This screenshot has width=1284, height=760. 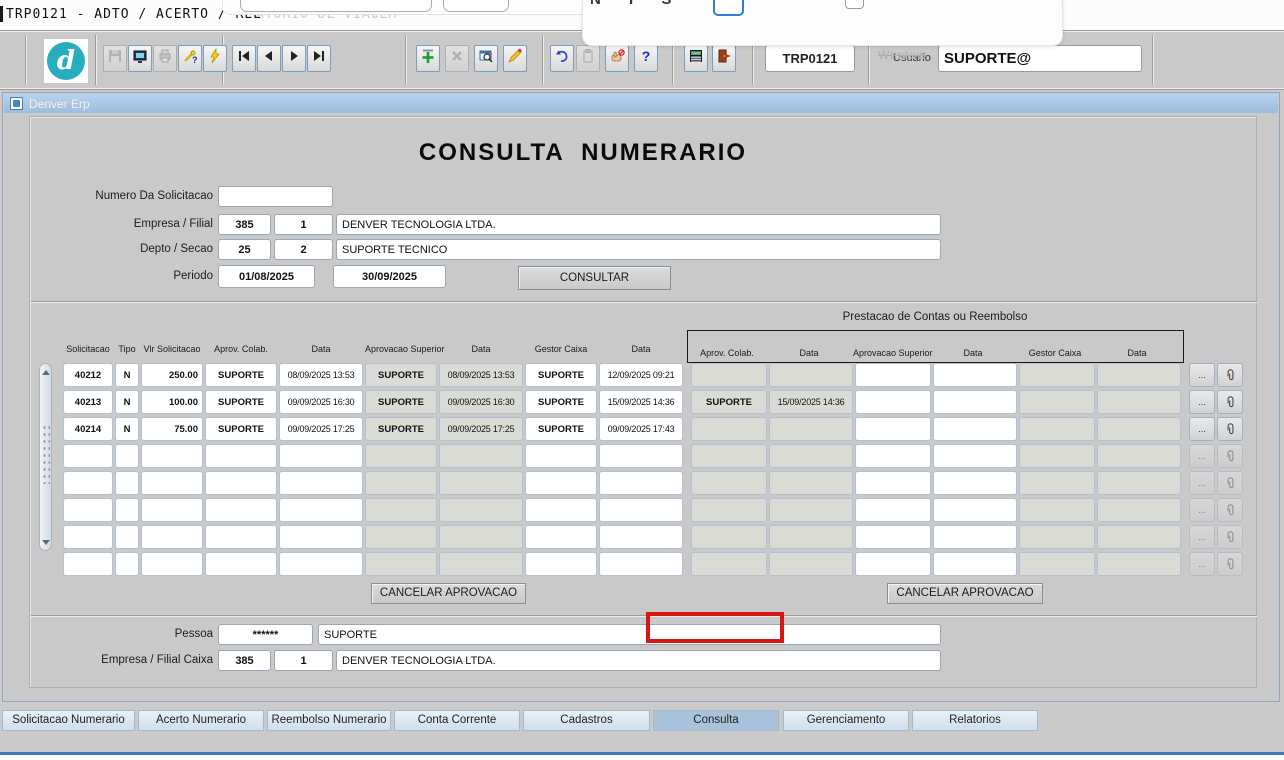 I want to click on cell-data: 12/09/2025 09:21, so click(x=641, y=375).